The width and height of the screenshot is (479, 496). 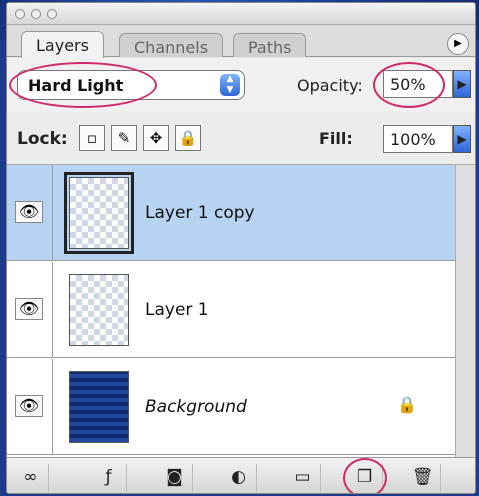 What do you see at coordinates (92, 138) in the screenshot?
I see `lock-transparency-icon: ▫` at bounding box center [92, 138].